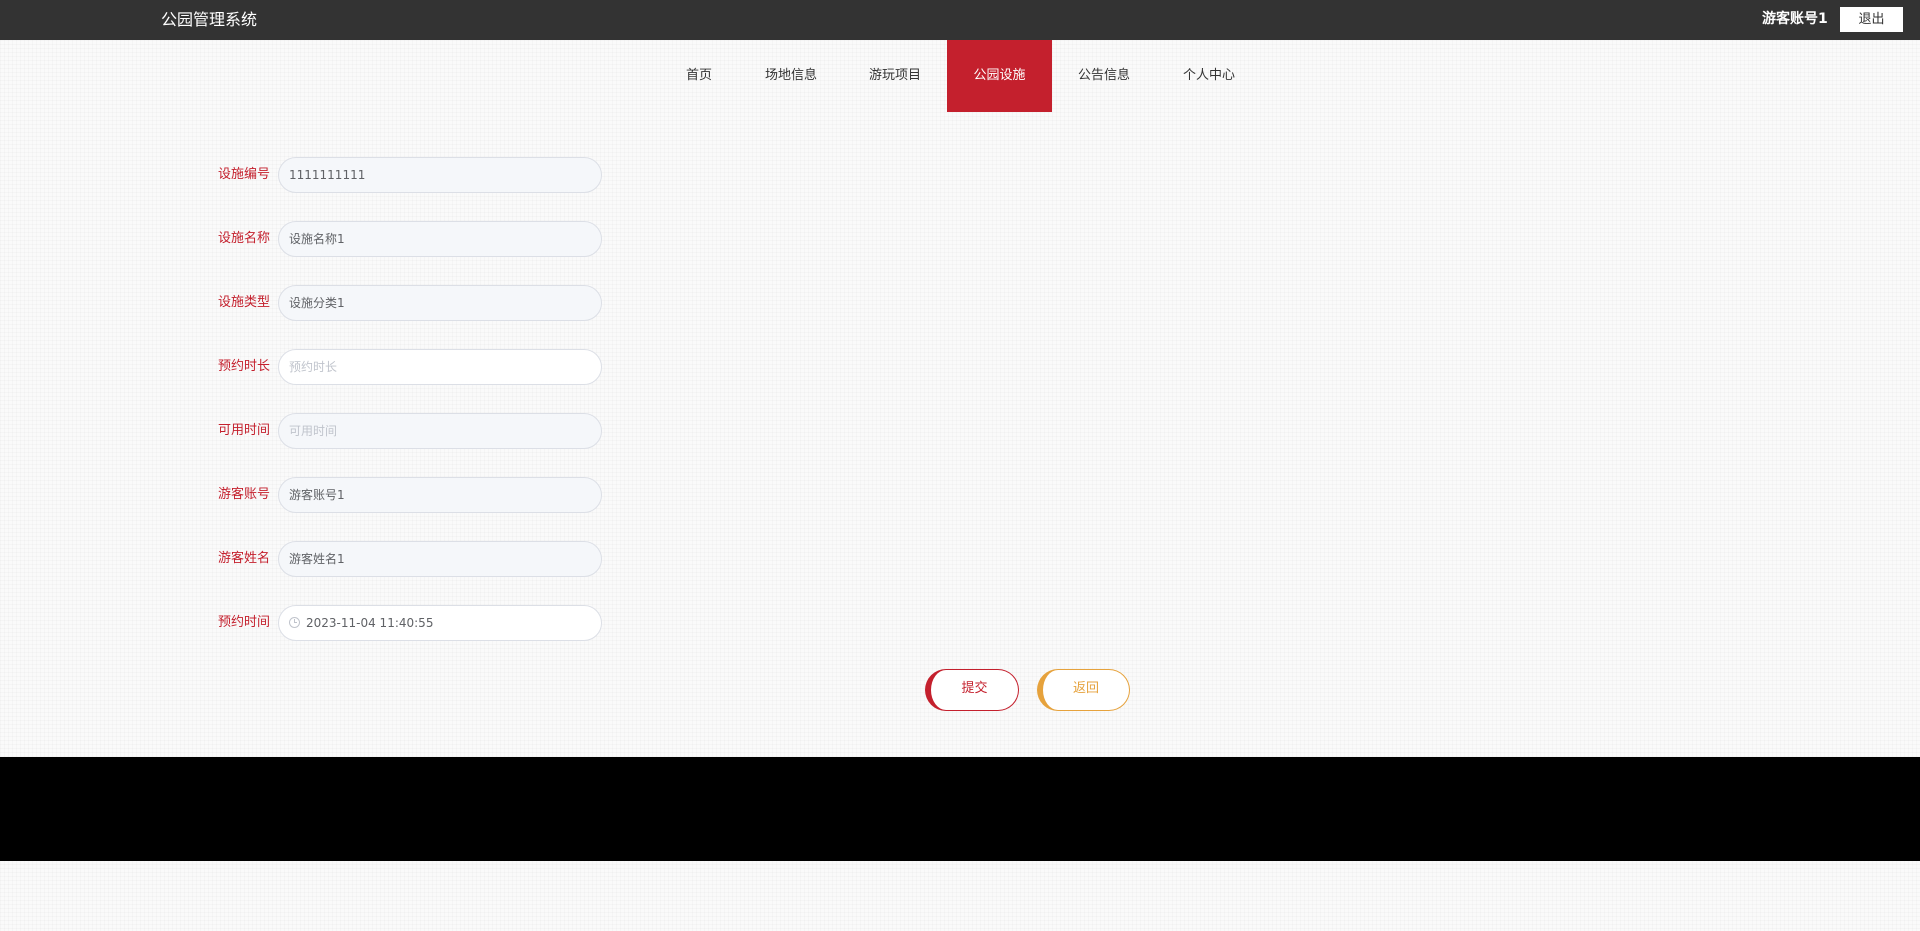  Describe the element at coordinates (440, 431) in the screenshot. I see `available-time-field: 可用时间` at that location.